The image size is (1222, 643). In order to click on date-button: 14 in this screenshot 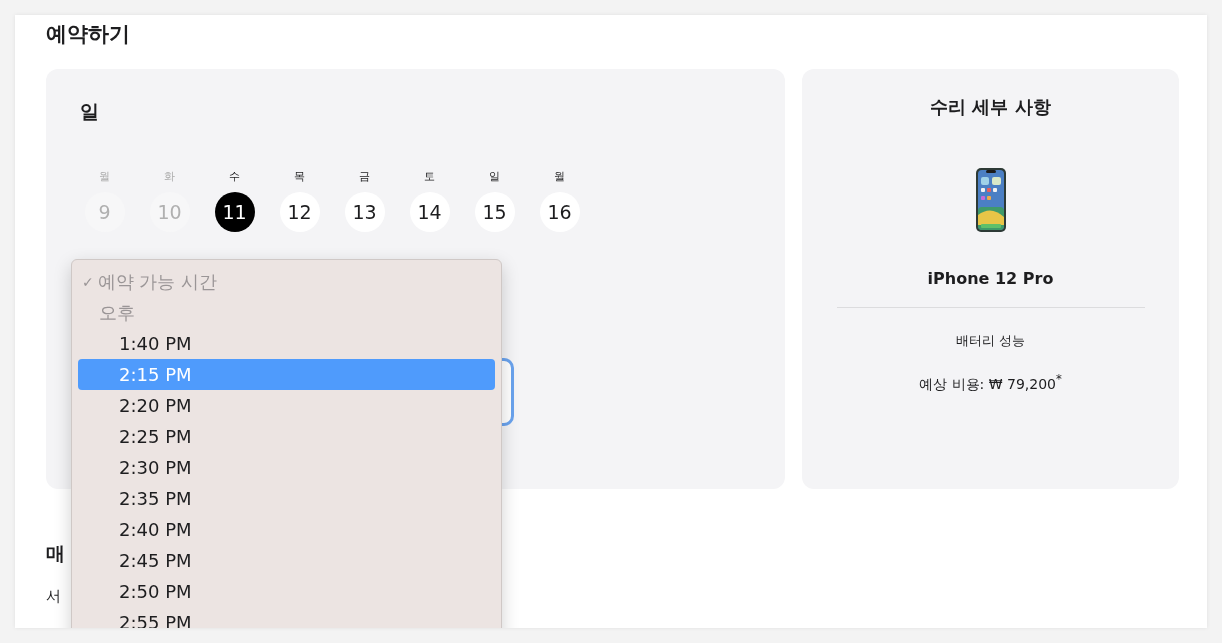, I will do `click(429, 212)`.